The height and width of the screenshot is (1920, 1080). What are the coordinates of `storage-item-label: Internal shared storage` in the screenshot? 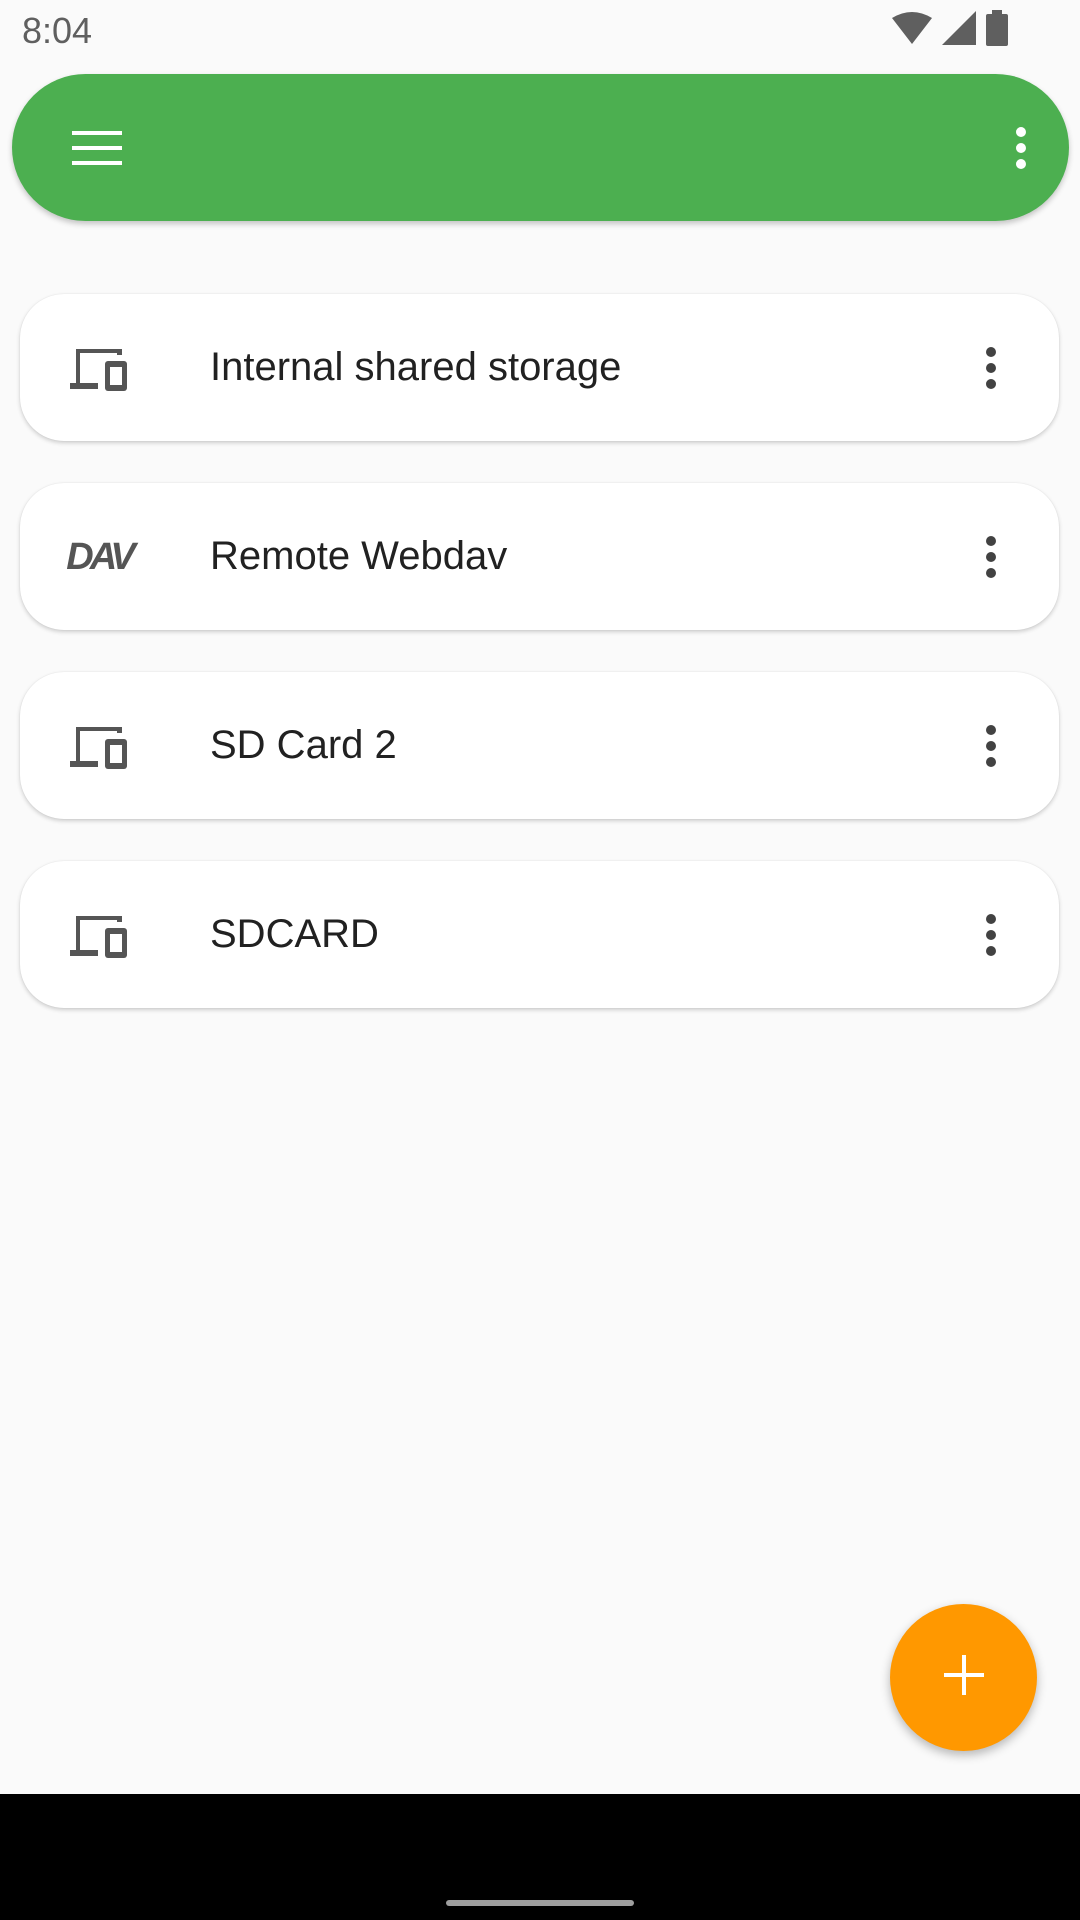 It's located at (416, 367).